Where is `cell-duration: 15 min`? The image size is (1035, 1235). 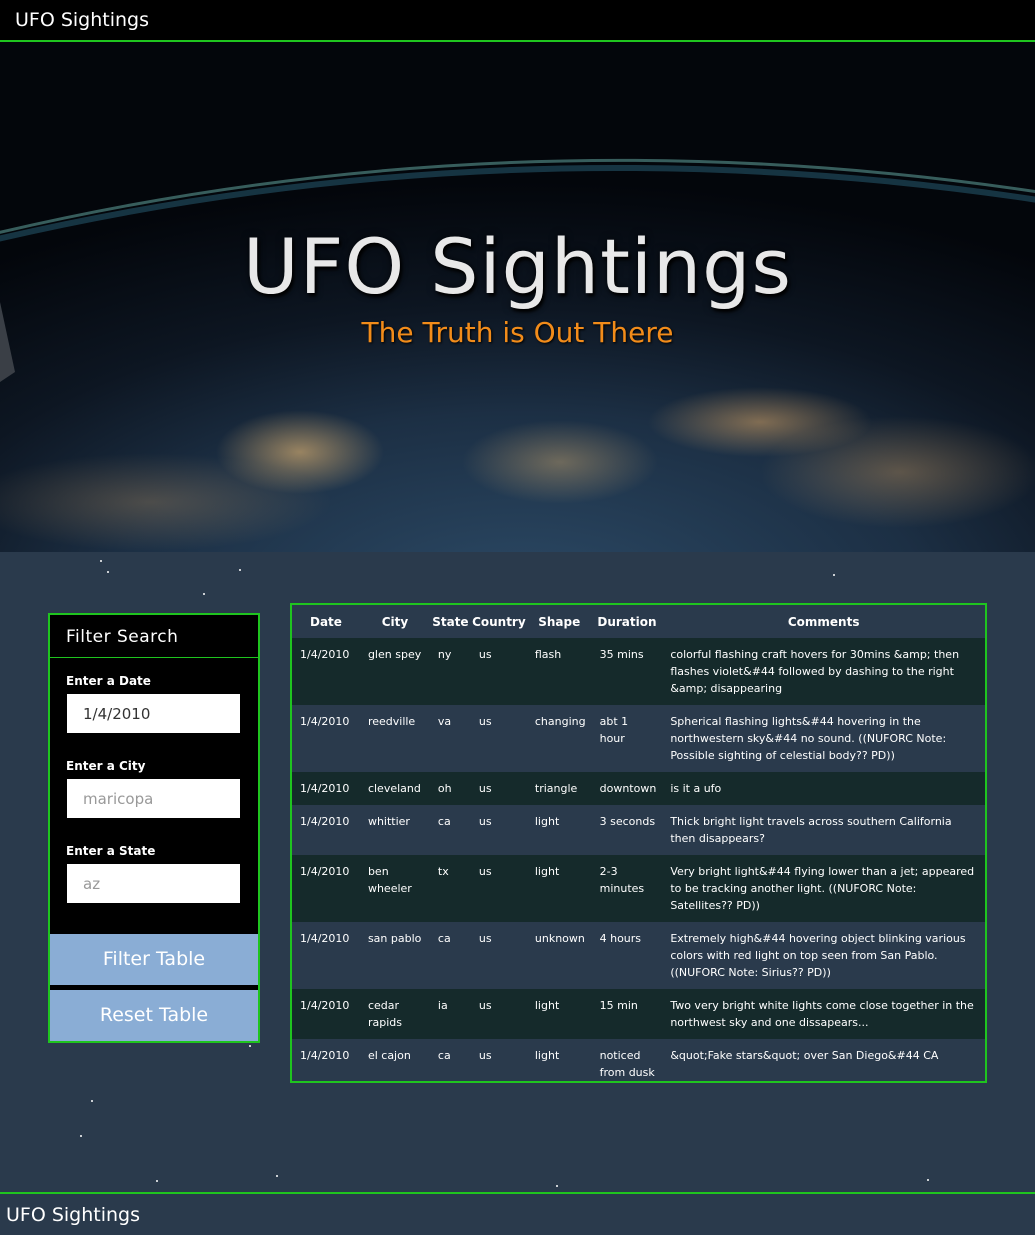 cell-duration: 15 min is located at coordinates (627, 1014).